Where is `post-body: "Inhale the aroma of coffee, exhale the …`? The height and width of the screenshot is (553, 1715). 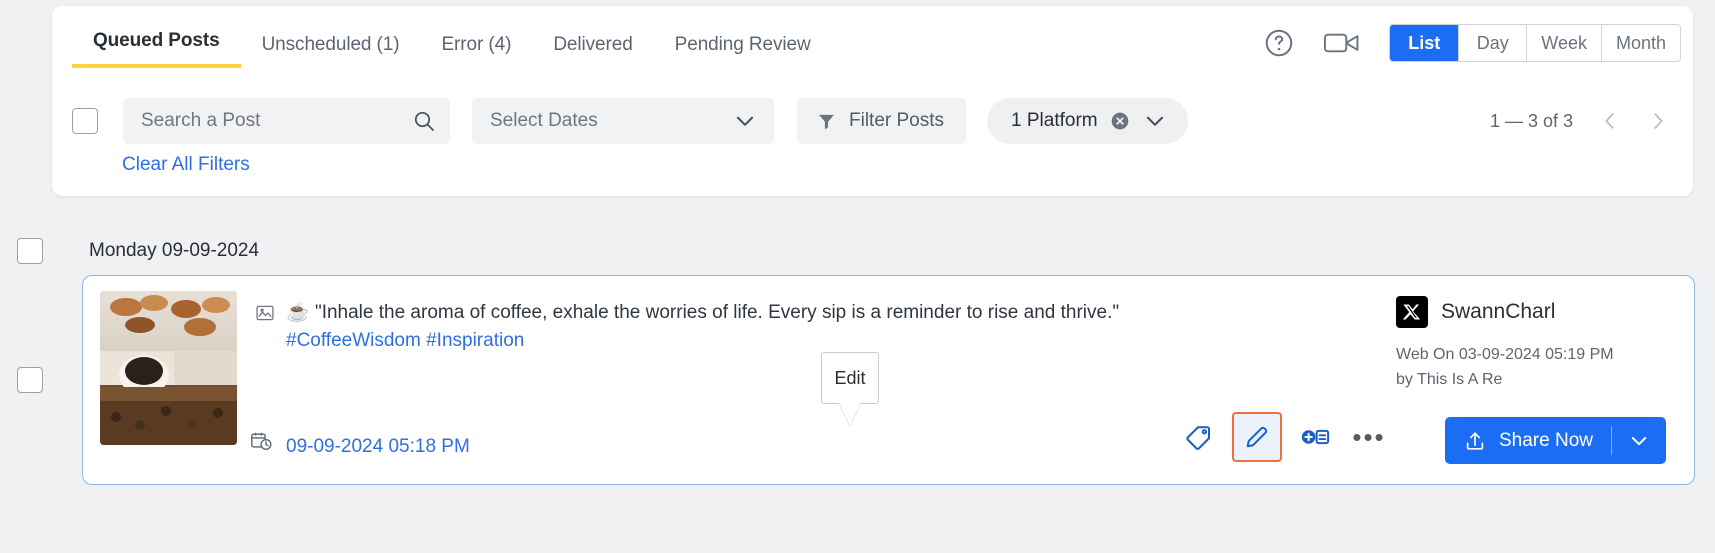 post-body: "Inhale the aroma of coffee, exhale the … is located at coordinates (717, 312).